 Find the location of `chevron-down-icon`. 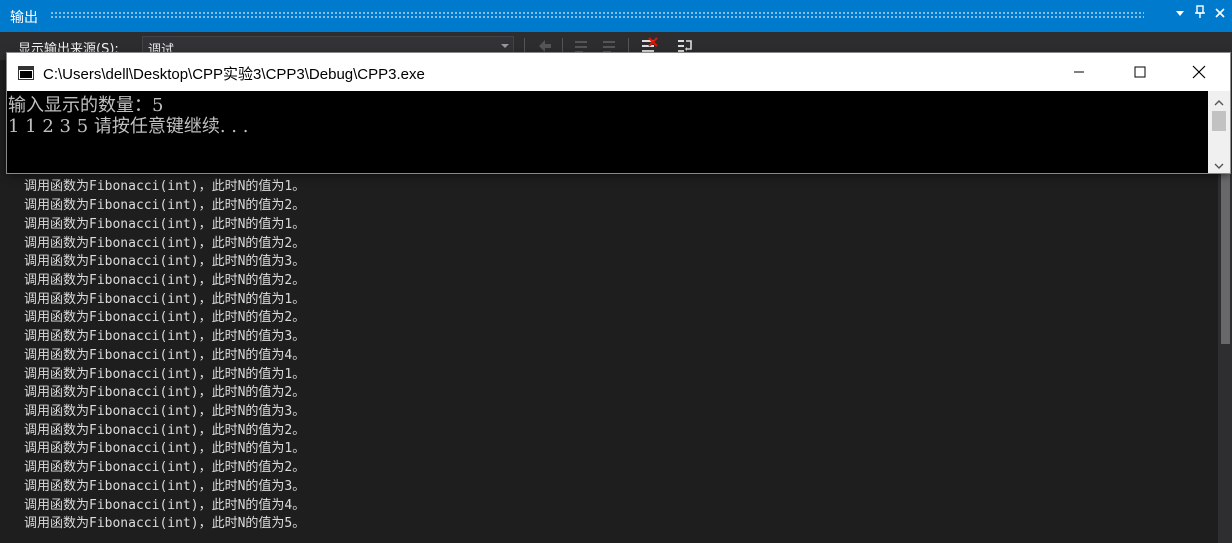

chevron-down-icon is located at coordinates (505, 46).